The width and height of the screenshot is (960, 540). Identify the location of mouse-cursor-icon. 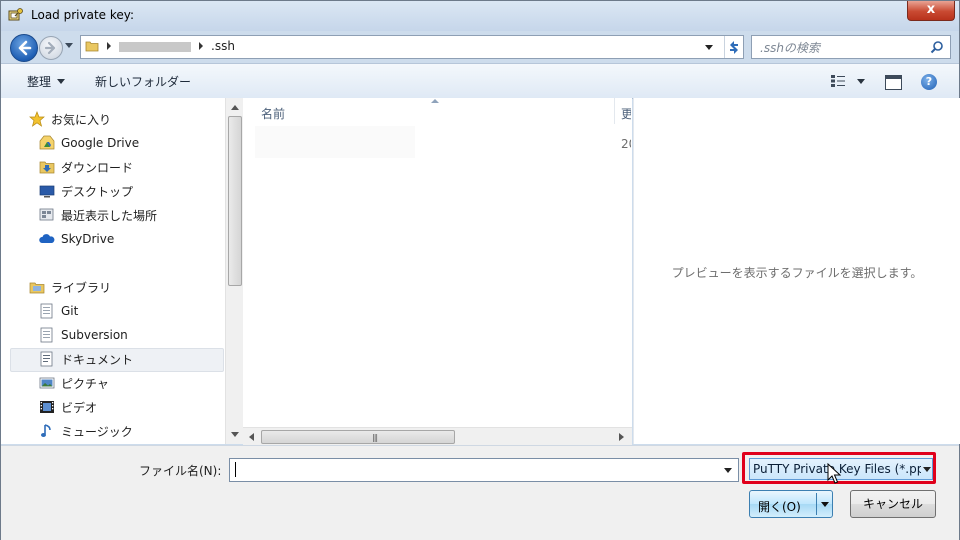
(834, 473).